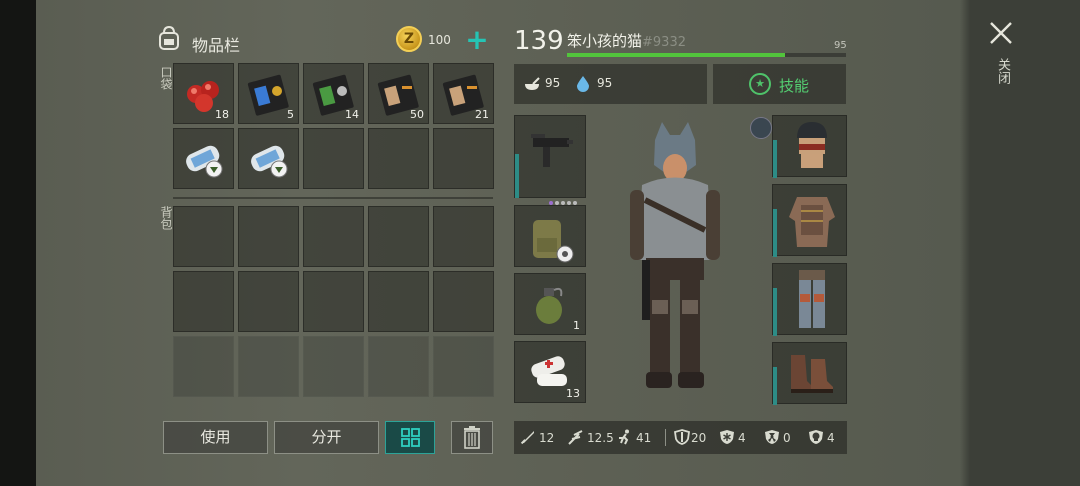 The width and height of the screenshot is (1080, 486). I want to click on coin-icon: Z, so click(409, 39).